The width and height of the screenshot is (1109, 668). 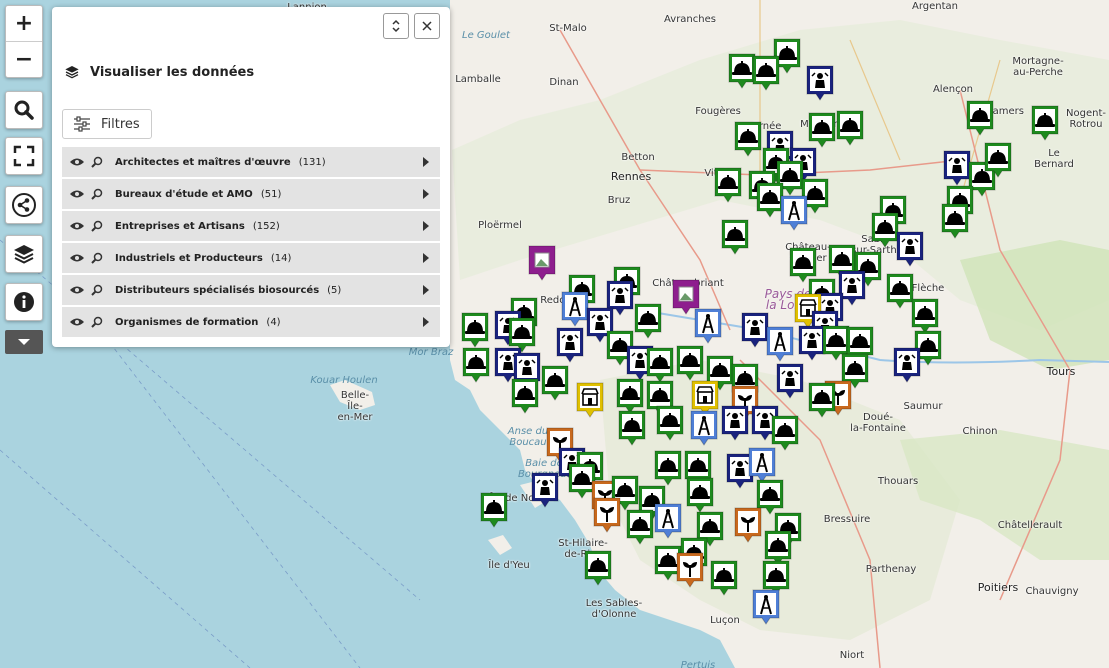 What do you see at coordinates (542, 264) in the screenshot?
I see `photo-marker` at bounding box center [542, 264].